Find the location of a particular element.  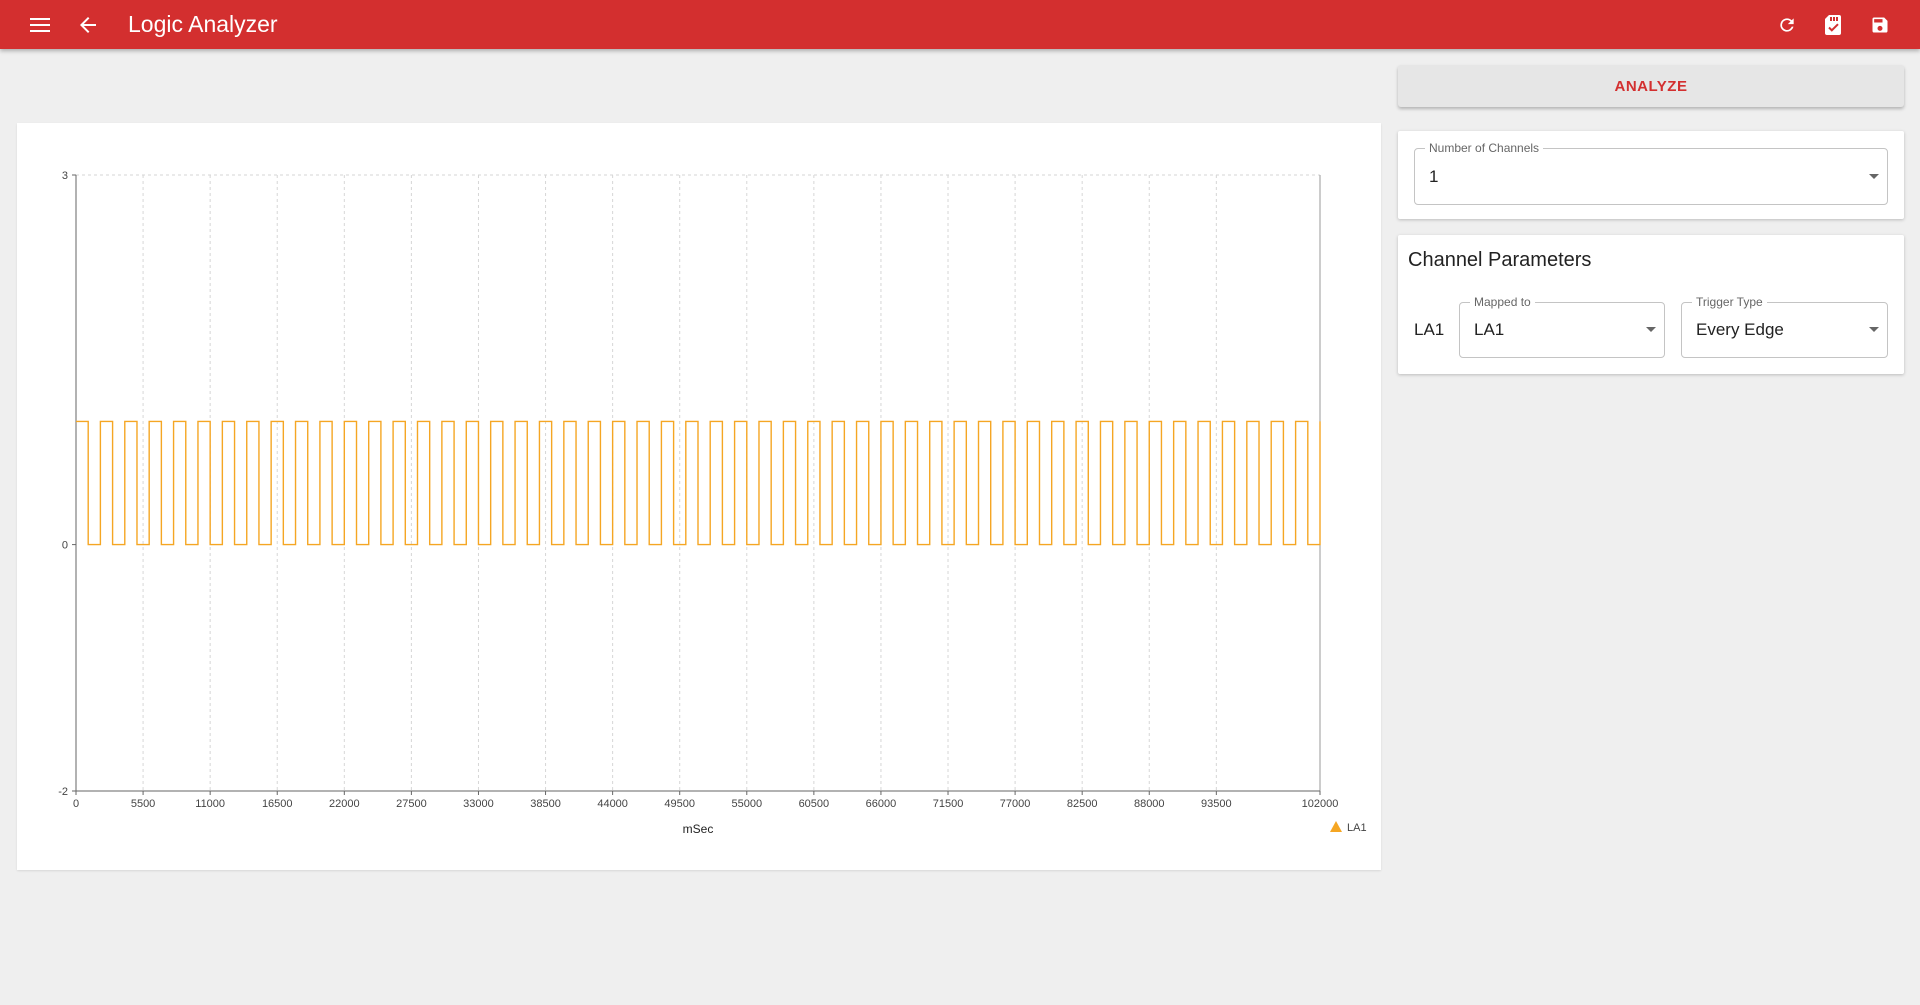

arrow-left-icon is located at coordinates (88, 24).